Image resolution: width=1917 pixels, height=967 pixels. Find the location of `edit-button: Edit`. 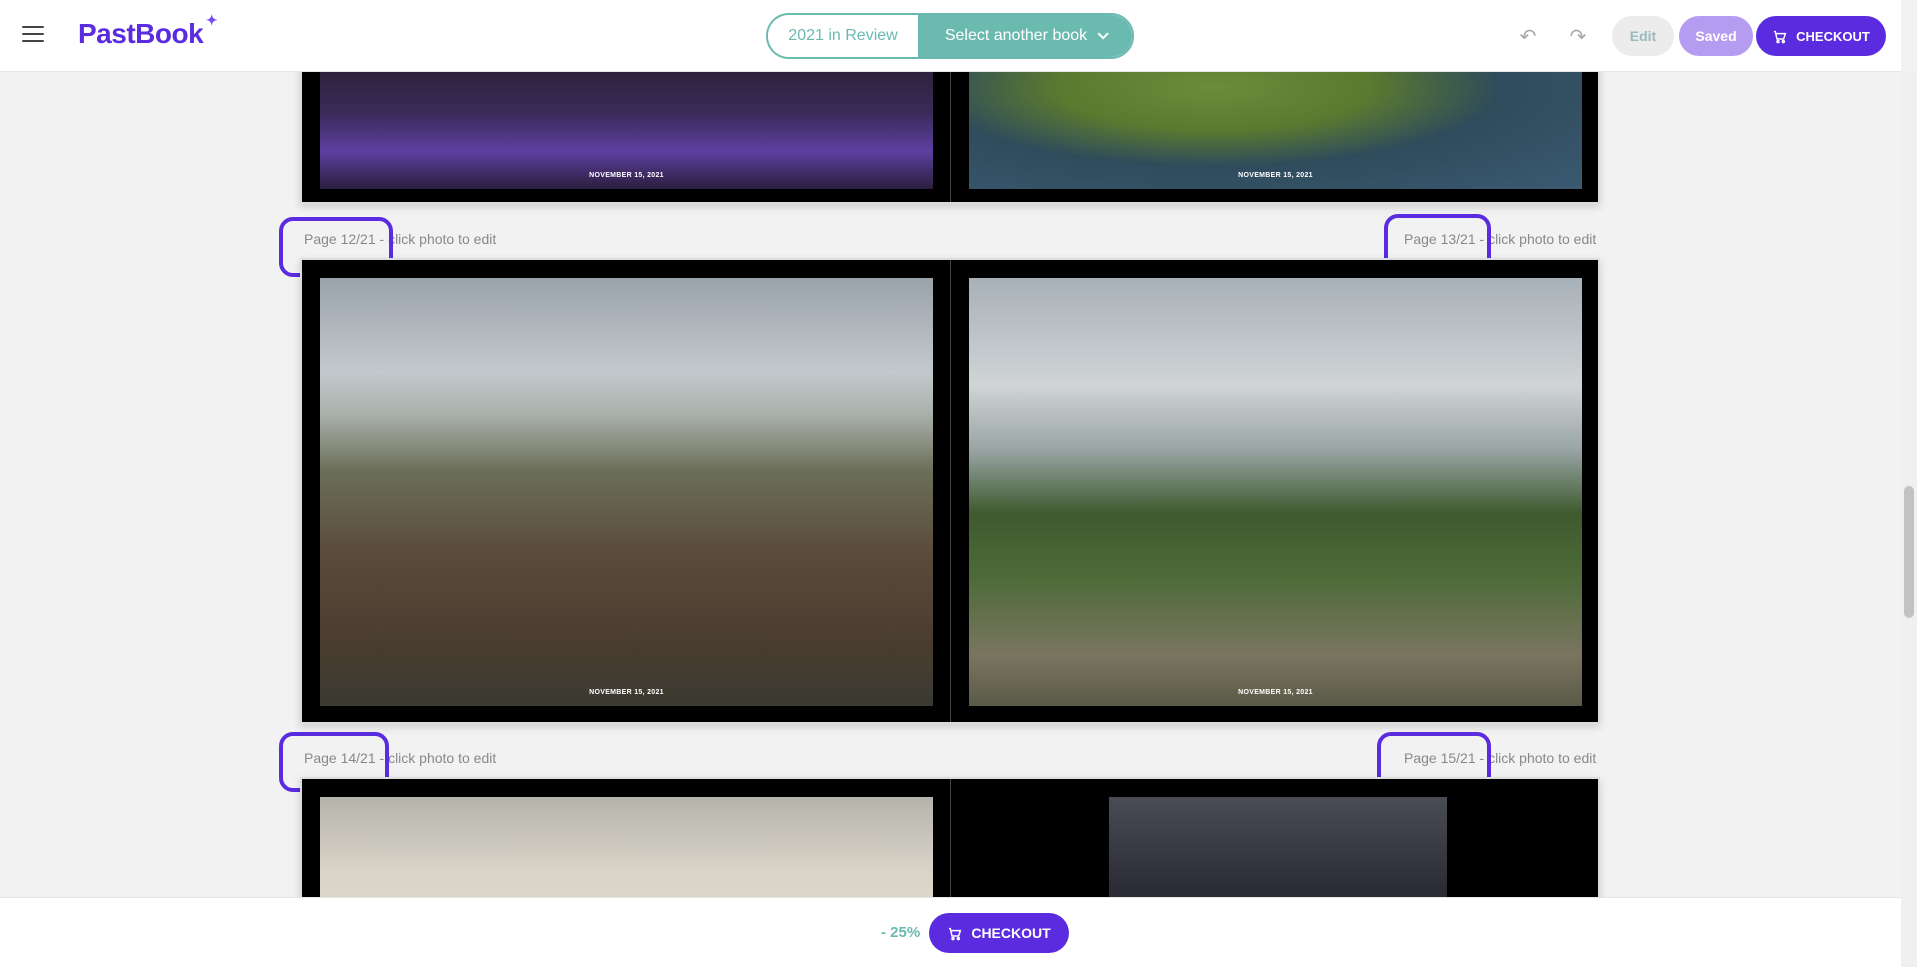

edit-button: Edit is located at coordinates (1643, 36).